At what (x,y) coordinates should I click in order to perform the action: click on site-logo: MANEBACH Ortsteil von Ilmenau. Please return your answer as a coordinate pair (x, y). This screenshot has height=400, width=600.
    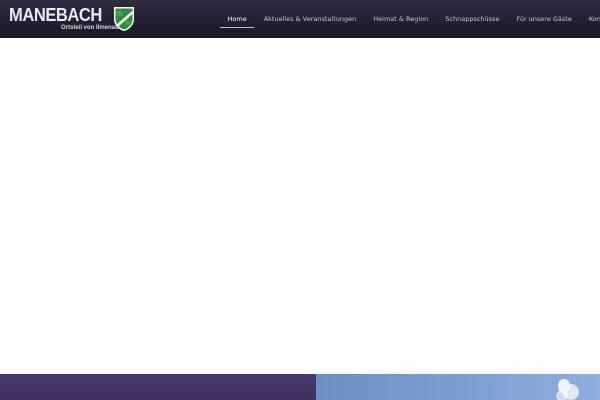
    Looking at the image, I should click on (73, 20).